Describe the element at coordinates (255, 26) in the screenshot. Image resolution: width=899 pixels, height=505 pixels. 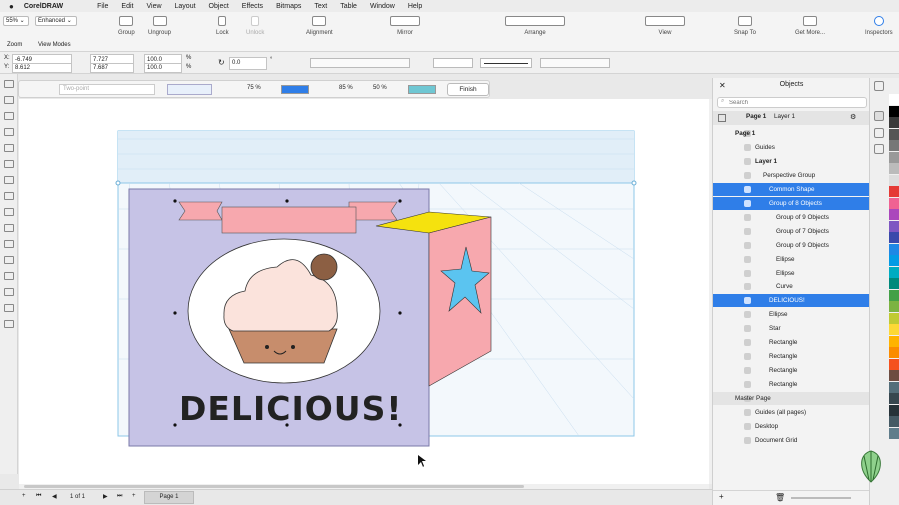
I see `unlock-button: Unlock` at that location.